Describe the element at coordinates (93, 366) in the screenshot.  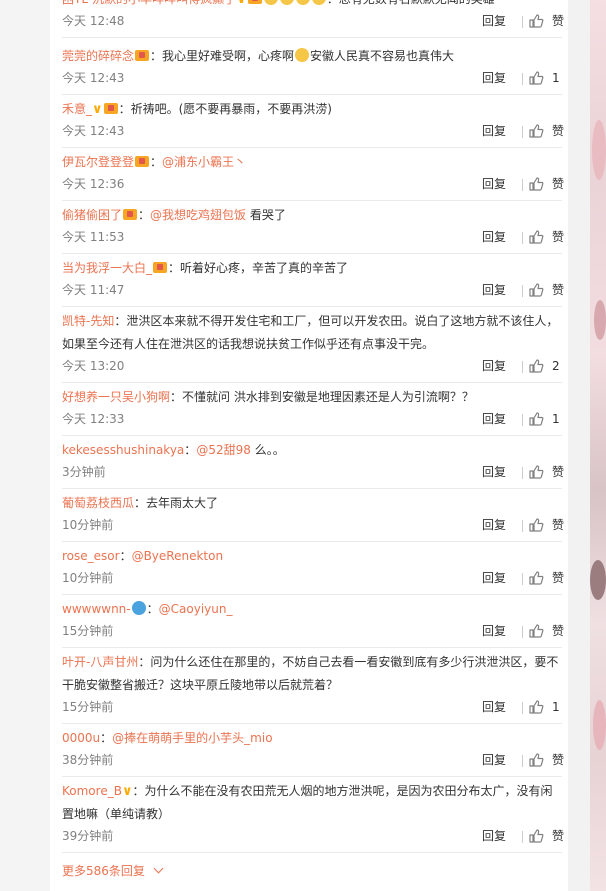
I see `comment-time: 今天 13:20` at that location.